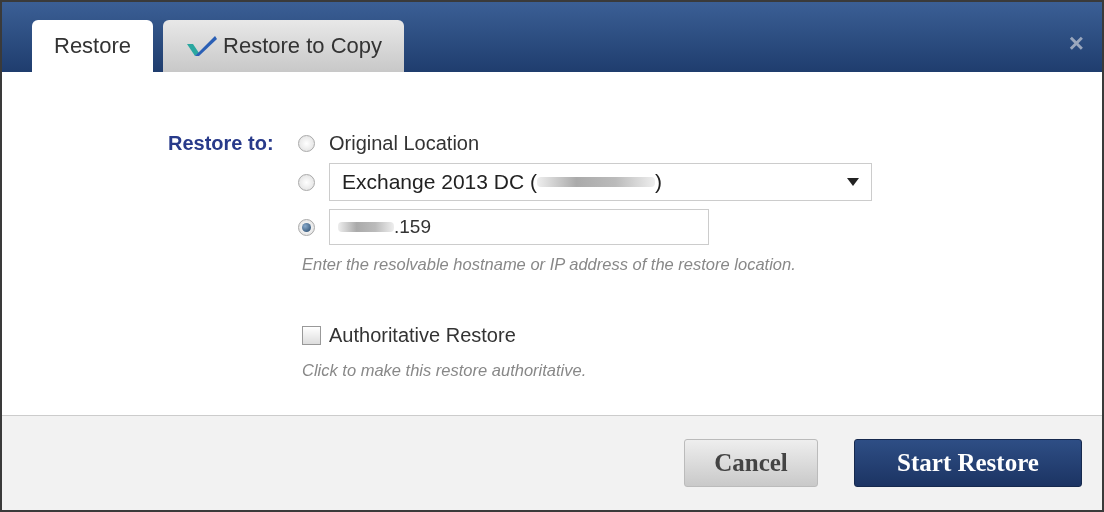 This screenshot has width=1104, height=512. What do you see at coordinates (751, 463) in the screenshot?
I see `cancel-button: Cancel` at bounding box center [751, 463].